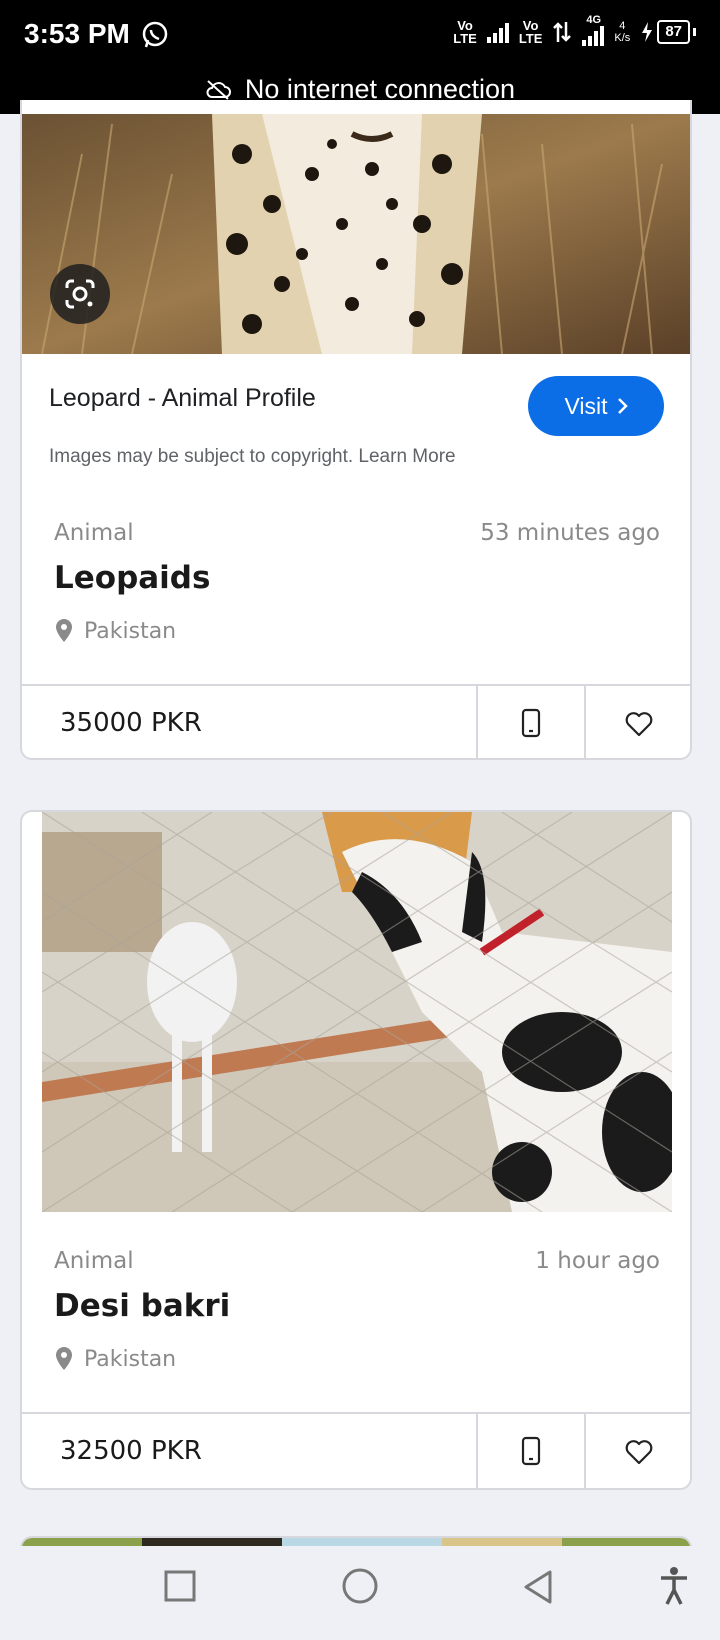 This screenshot has width=720, height=1640. Describe the element at coordinates (594, 20) in the screenshot. I see `4g-label: 4G` at that location.